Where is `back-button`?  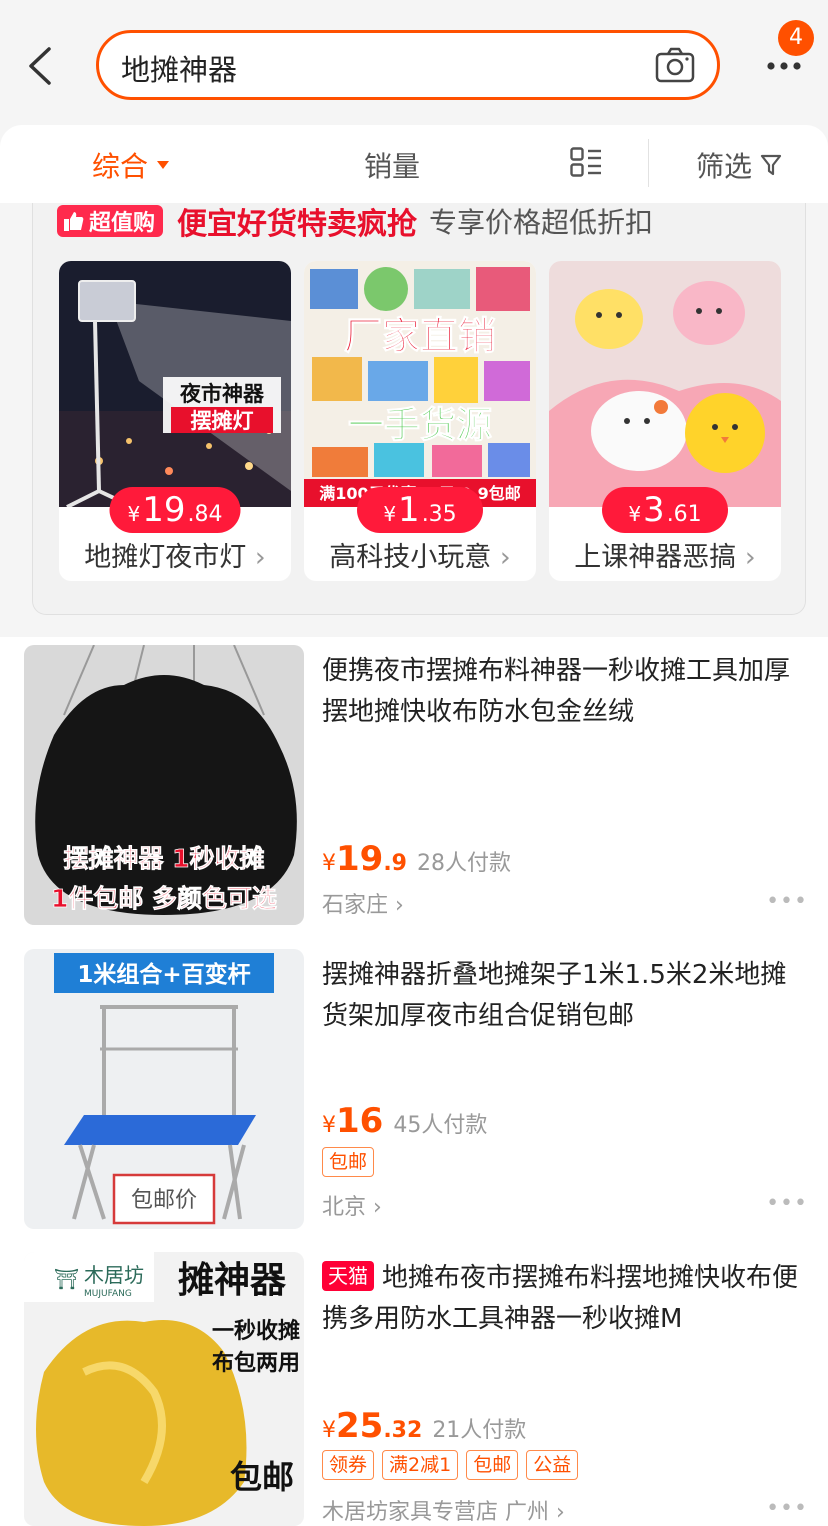
back-button is located at coordinates (40, 66).